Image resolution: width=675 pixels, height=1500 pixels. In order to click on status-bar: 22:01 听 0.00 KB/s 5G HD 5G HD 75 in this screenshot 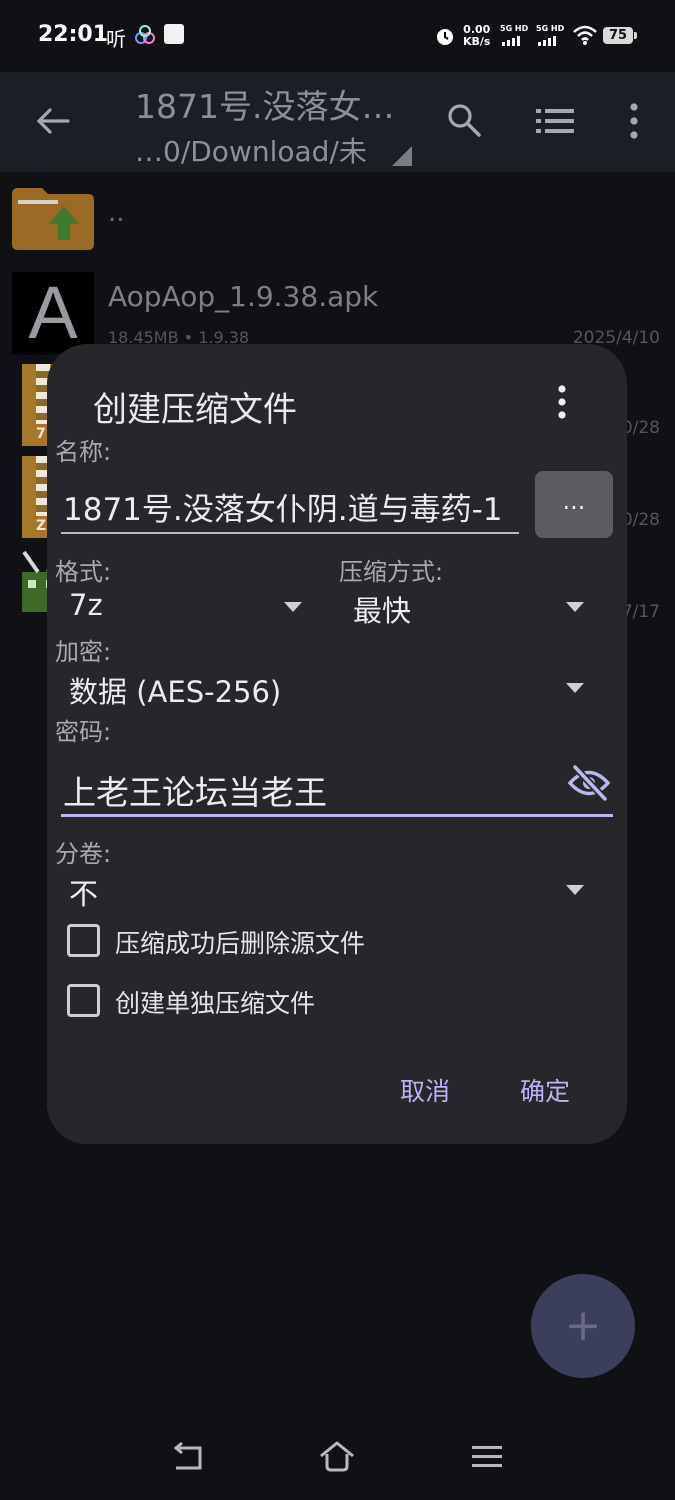, I will do `click(337, 36)`.